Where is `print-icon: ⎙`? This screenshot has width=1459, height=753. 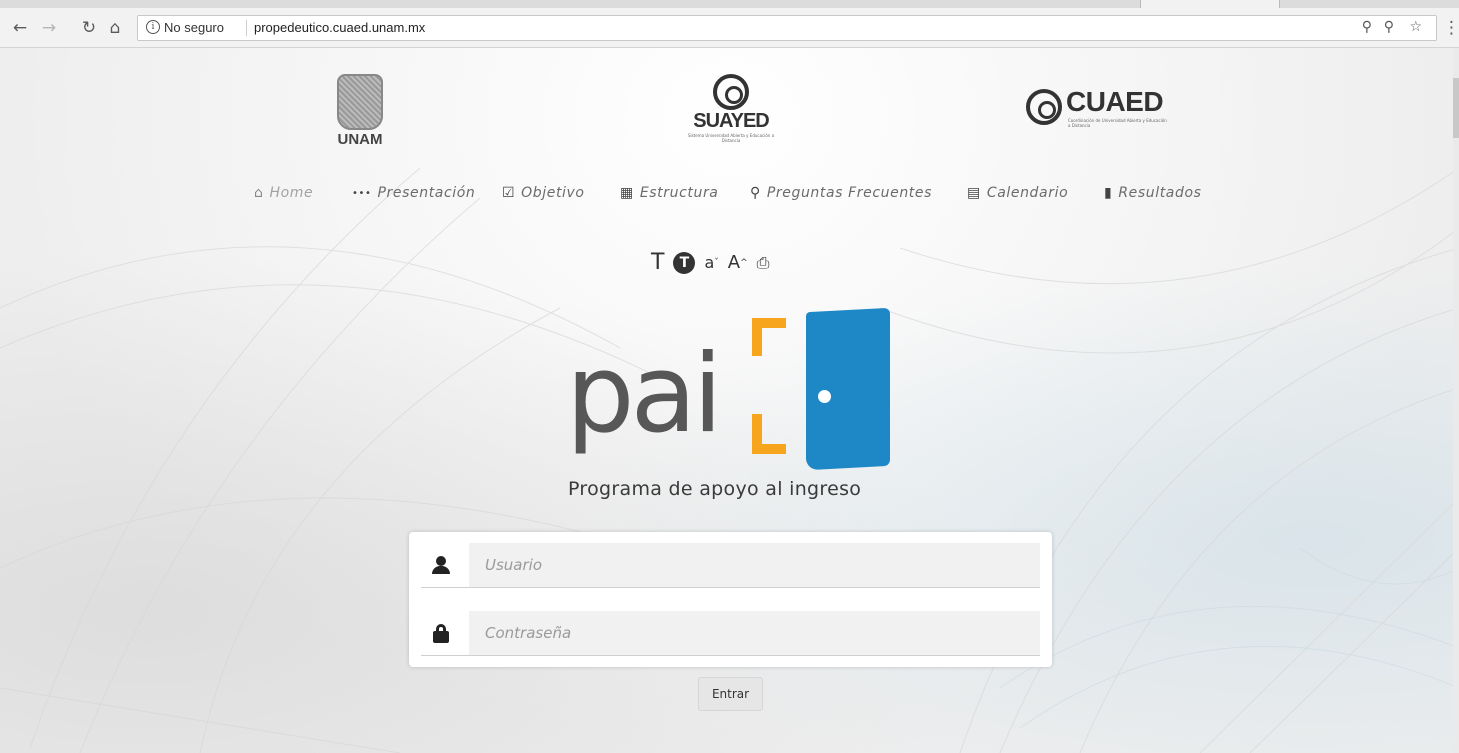 print-icon: ⎙ is located at coordinates (763, 263).